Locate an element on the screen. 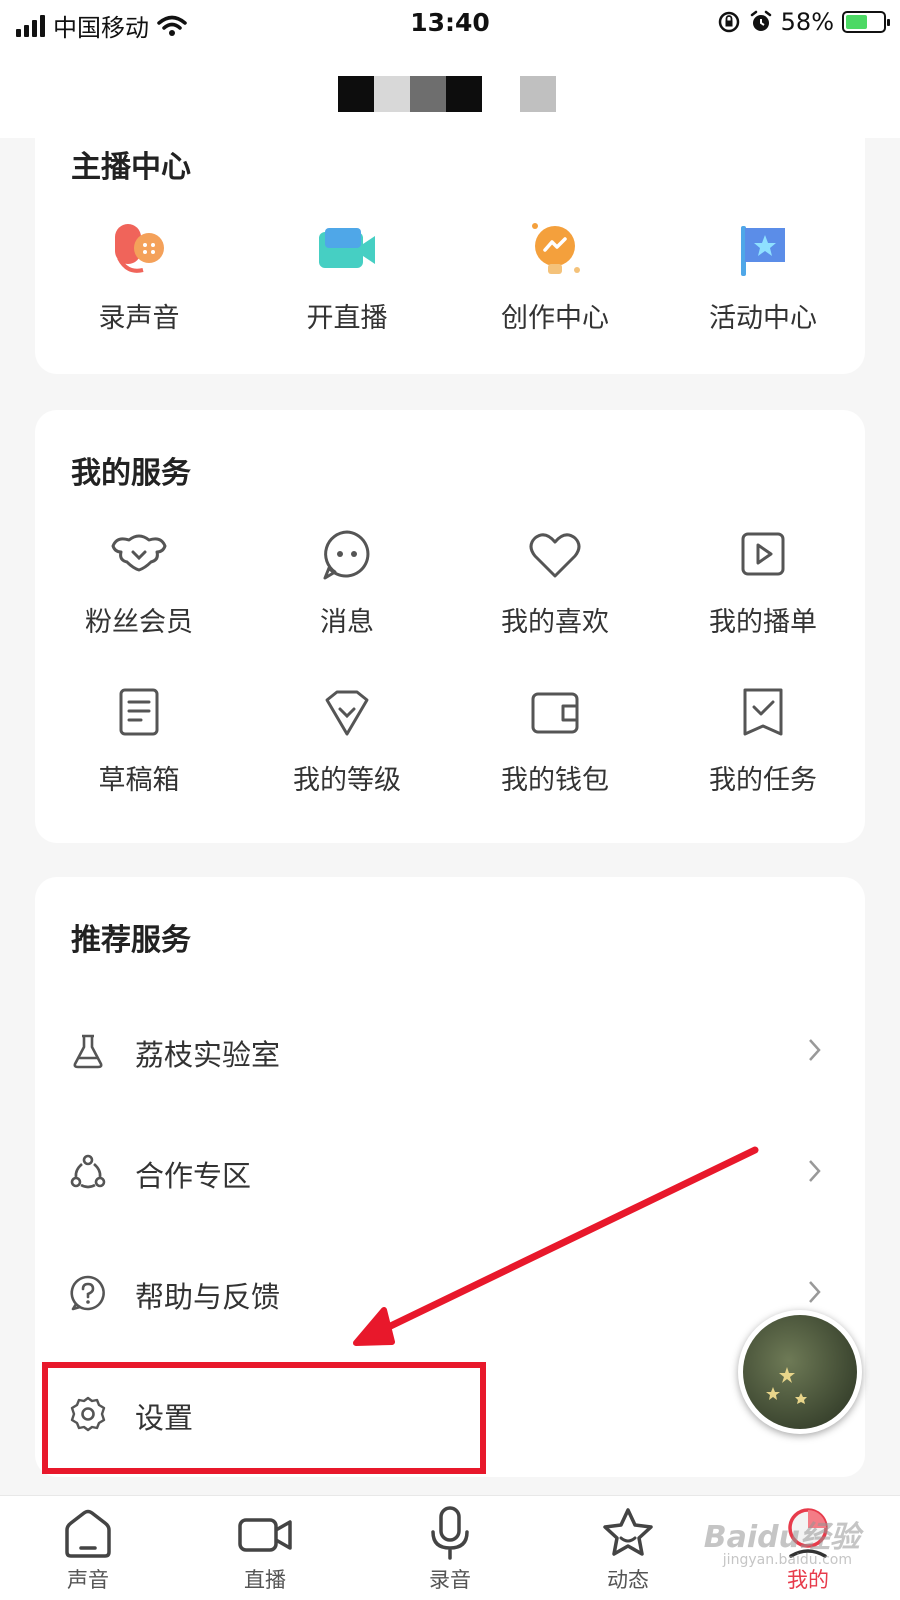  star-icon is located at coordinates (628, 1532).